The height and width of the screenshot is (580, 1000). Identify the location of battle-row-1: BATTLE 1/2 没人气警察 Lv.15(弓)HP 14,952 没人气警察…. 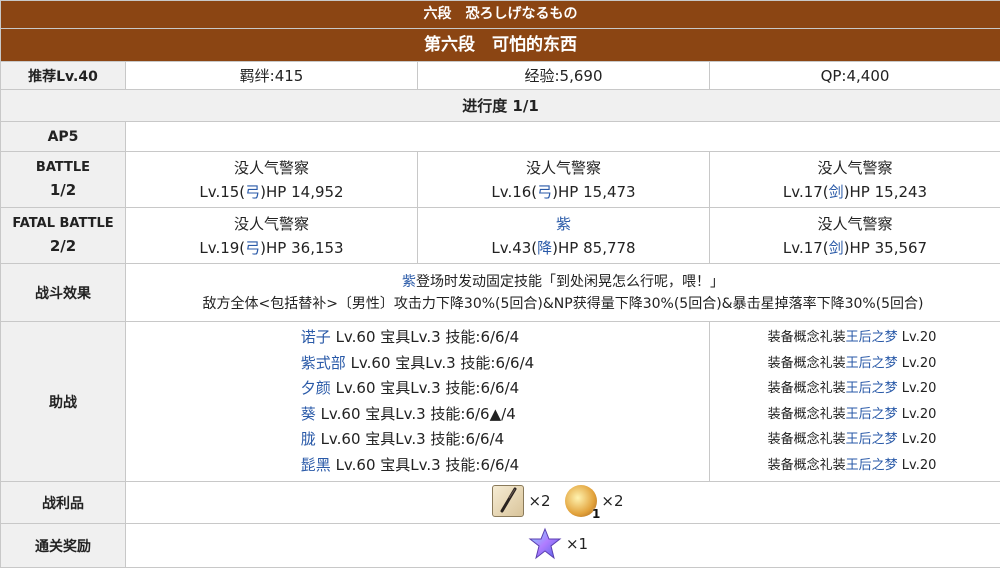
(500, 179).